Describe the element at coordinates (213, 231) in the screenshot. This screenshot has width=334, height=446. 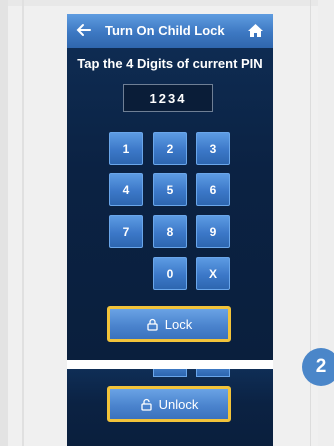
I see `key-9: 9` at that location.